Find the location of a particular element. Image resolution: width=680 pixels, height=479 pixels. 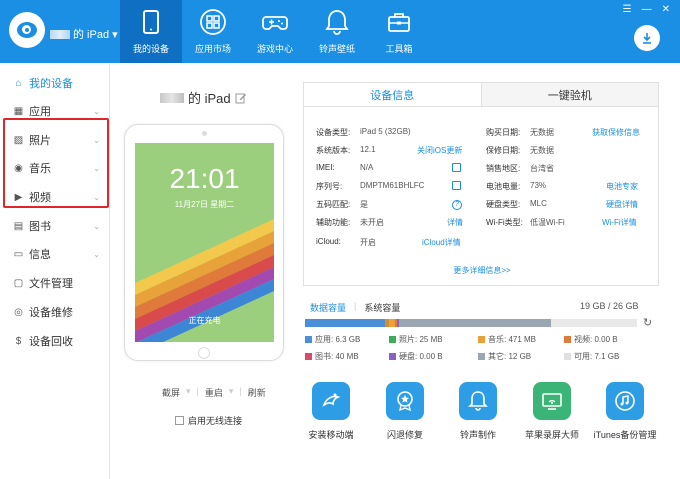

nav-label: 我的设备 is located at coordinates (150, 49).